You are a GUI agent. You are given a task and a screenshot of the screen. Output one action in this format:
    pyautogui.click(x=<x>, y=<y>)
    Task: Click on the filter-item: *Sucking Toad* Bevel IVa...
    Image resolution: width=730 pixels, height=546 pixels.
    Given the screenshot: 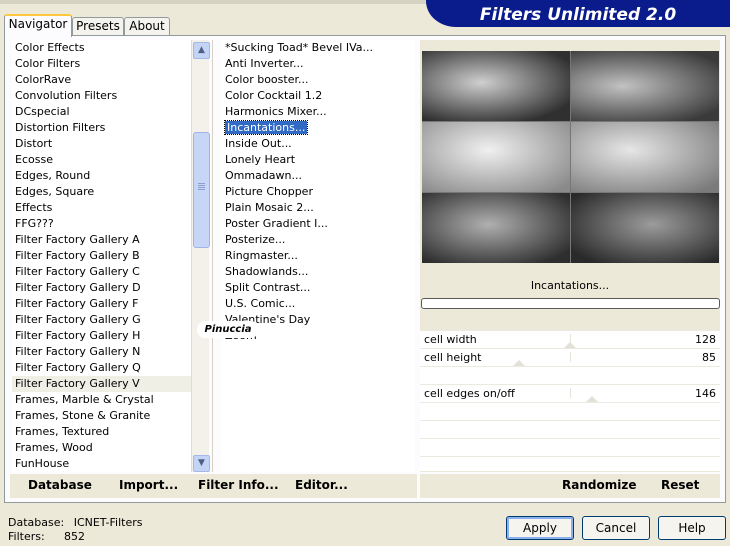 What is the action you would take?
    pyautogui.click(x=318, y=48)
    